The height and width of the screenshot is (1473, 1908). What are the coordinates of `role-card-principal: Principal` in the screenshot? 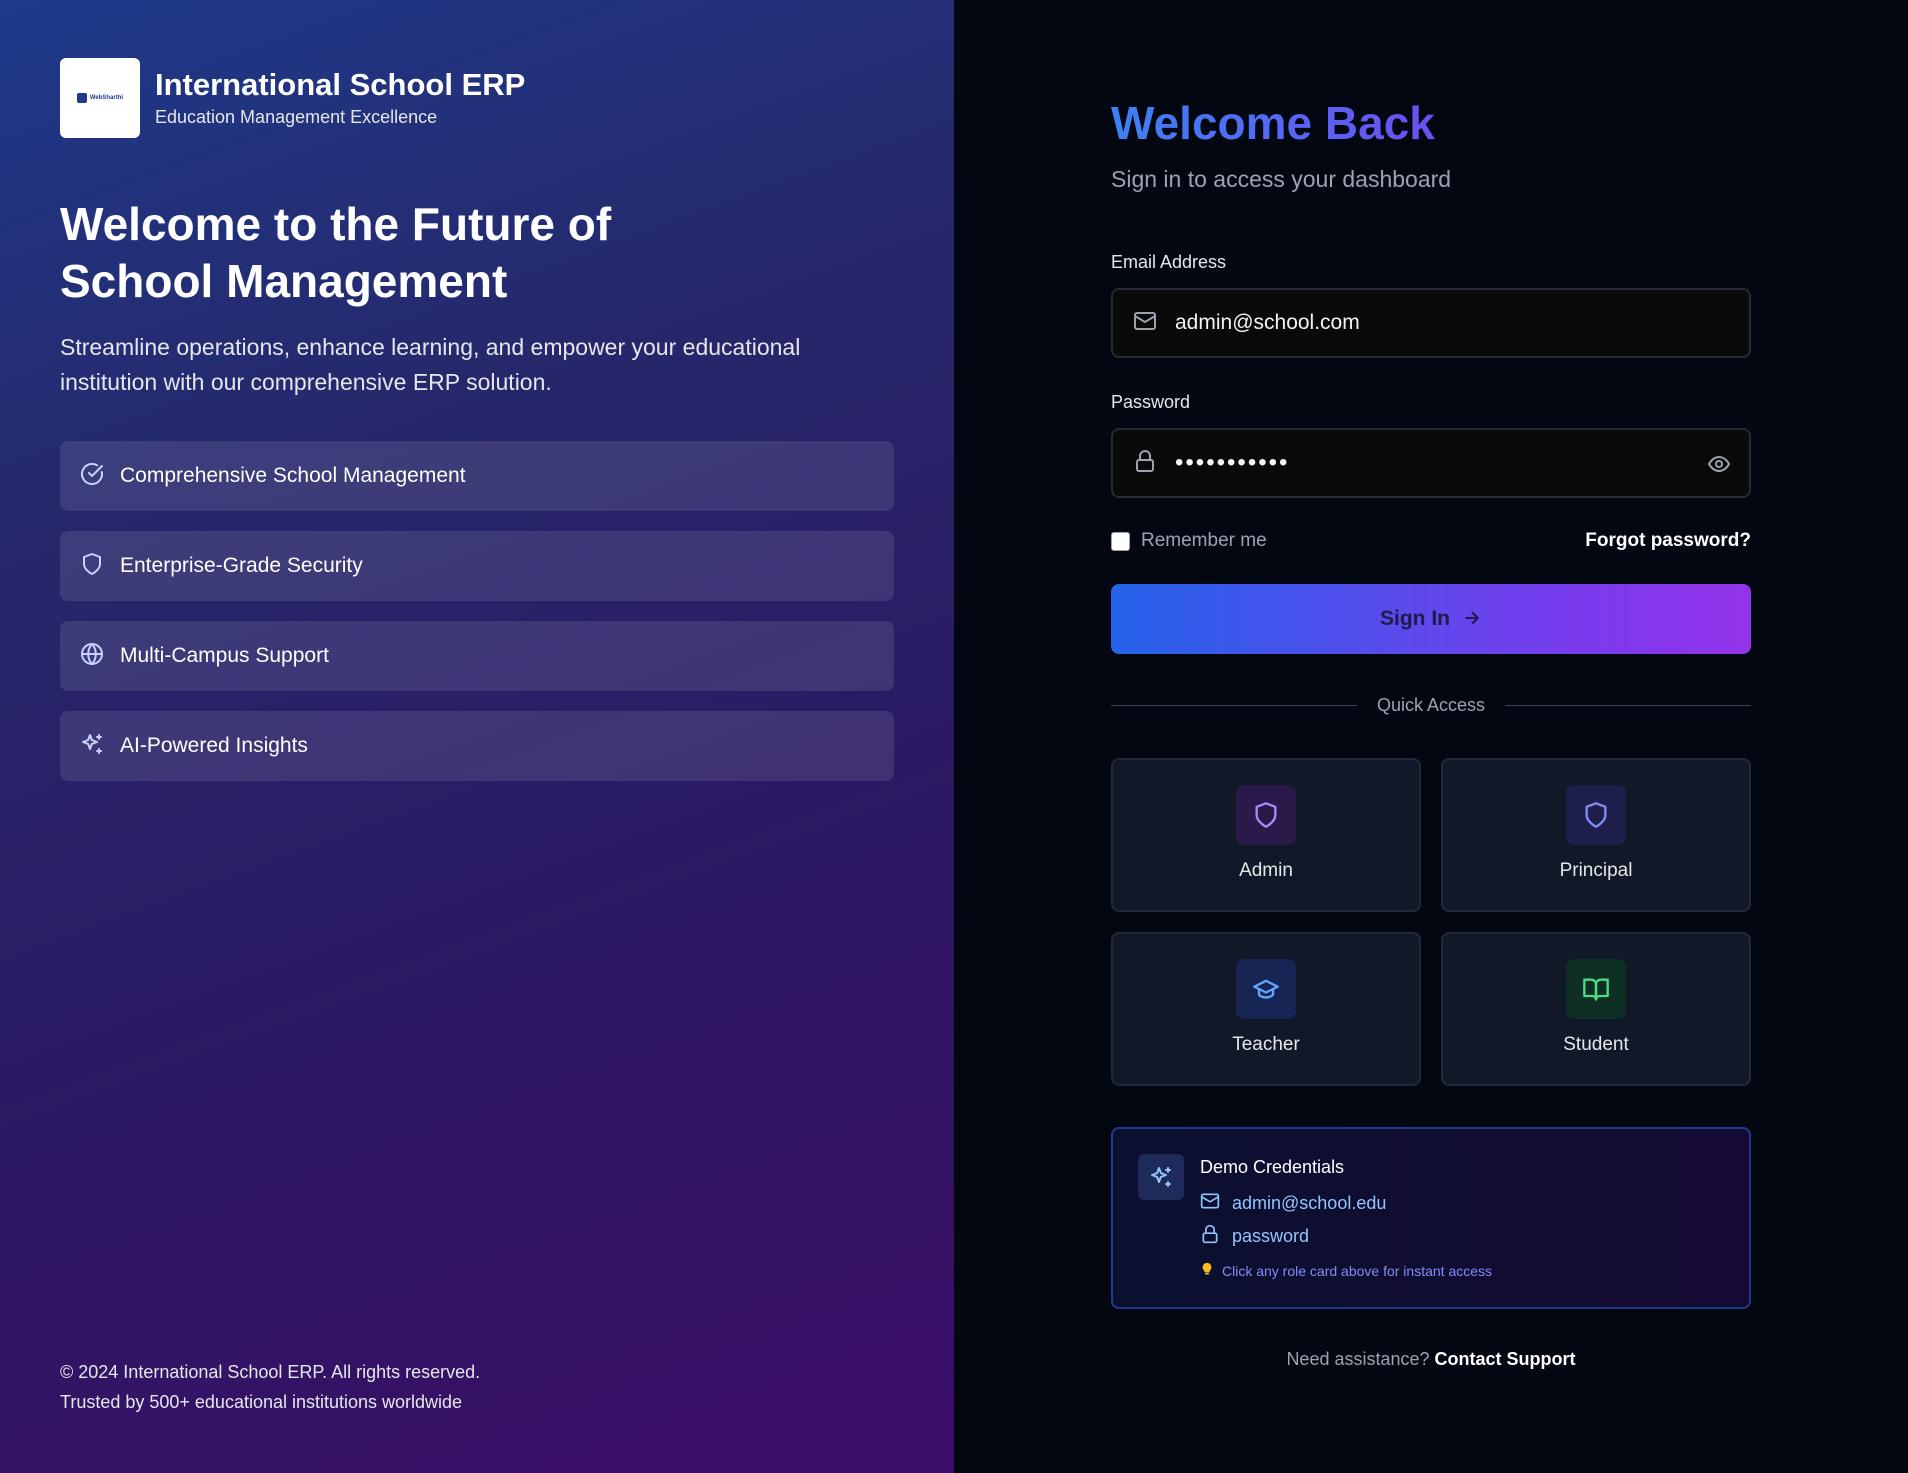 It's located at (1596, 835).